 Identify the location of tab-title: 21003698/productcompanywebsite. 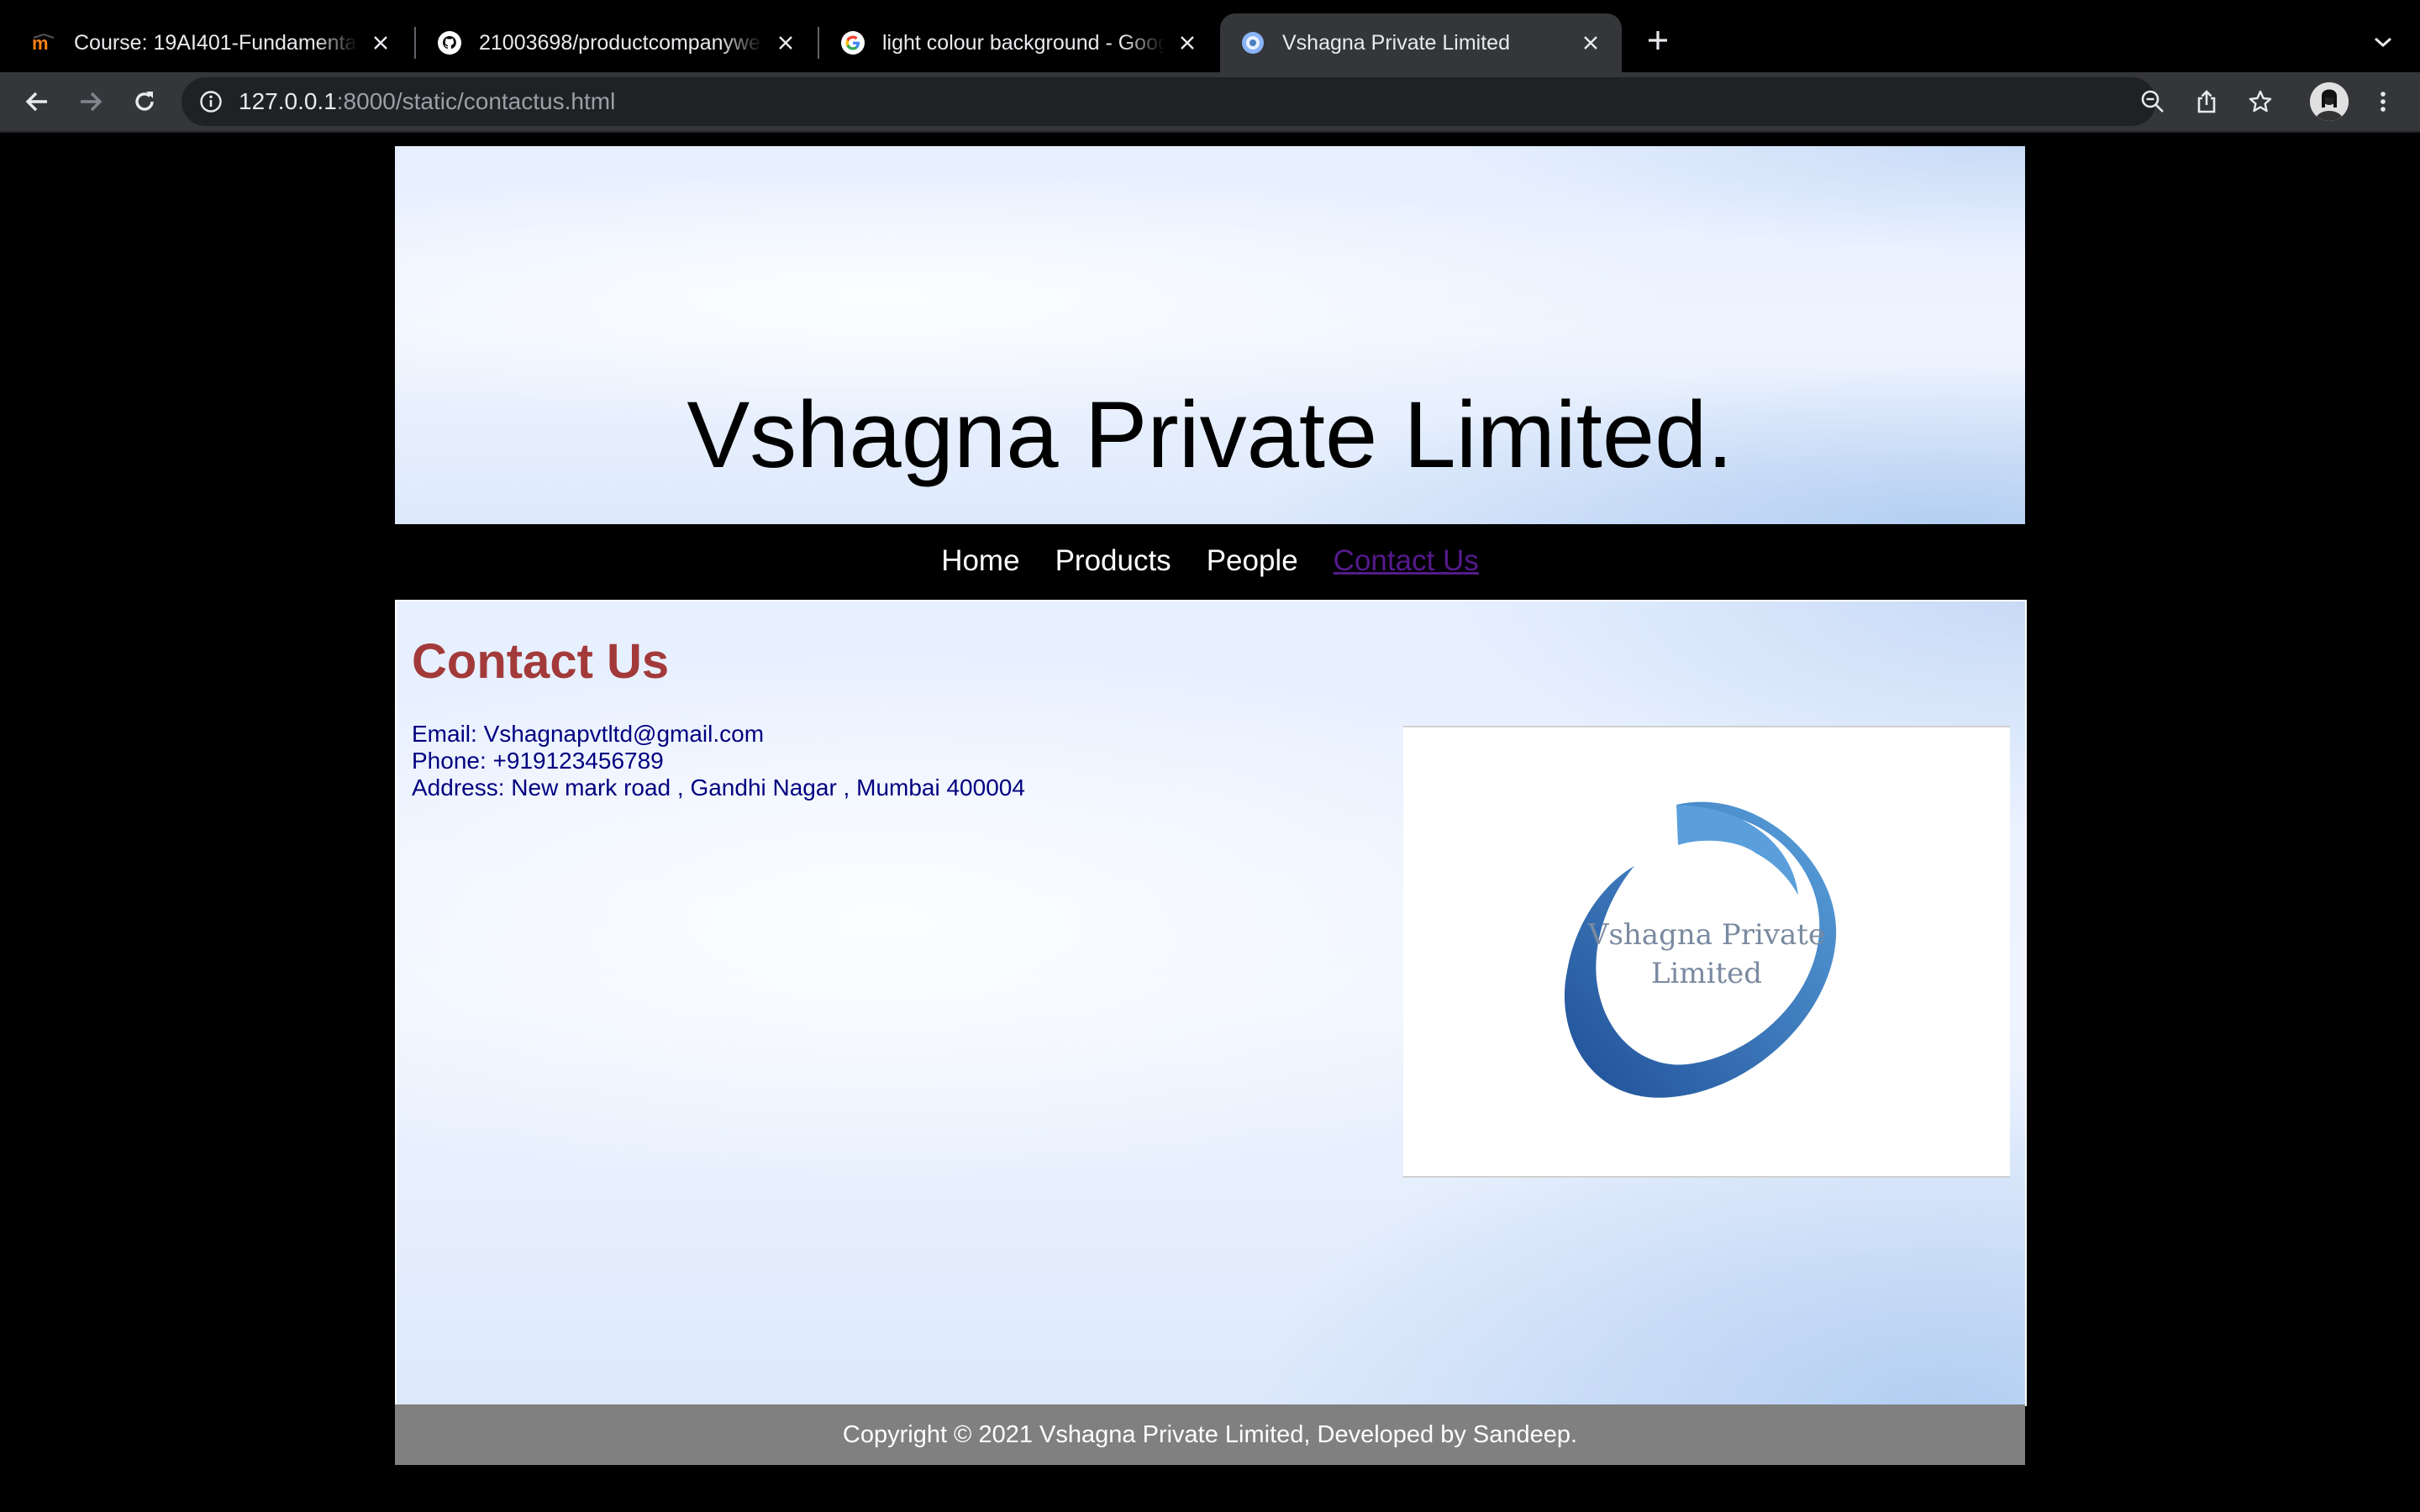
(621, 42).